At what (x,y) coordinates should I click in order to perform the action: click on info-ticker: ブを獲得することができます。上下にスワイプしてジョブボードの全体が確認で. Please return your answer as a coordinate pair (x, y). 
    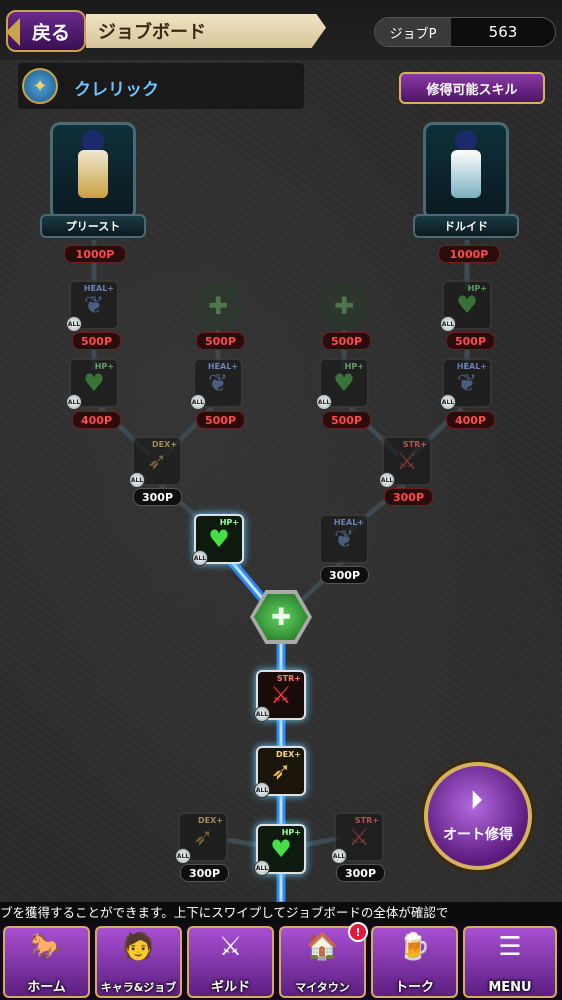
    Looking at the image, I should click on (281, 913).